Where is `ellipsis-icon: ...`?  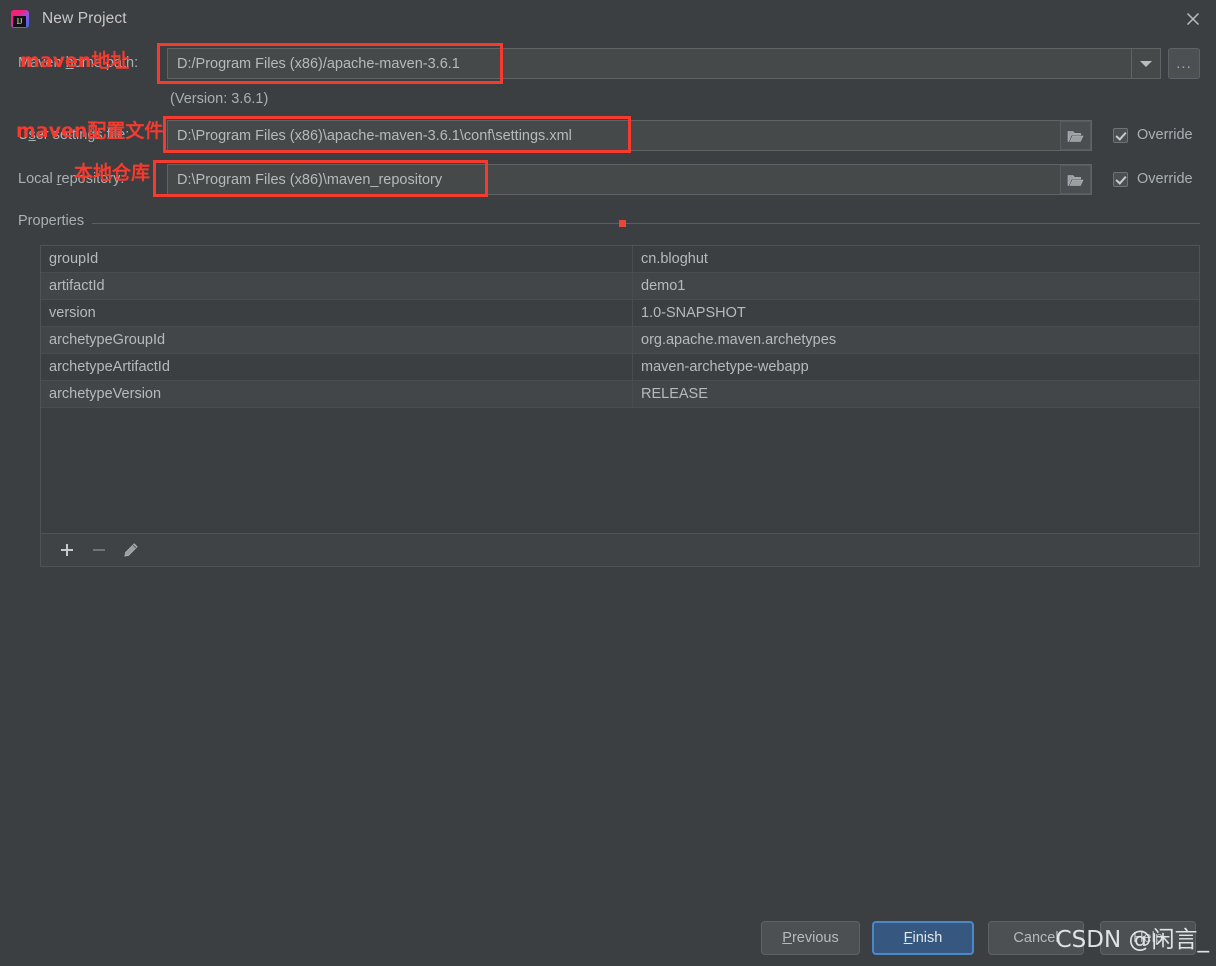
ellipsis-icon: ... is located at coordinates (1184, 63).